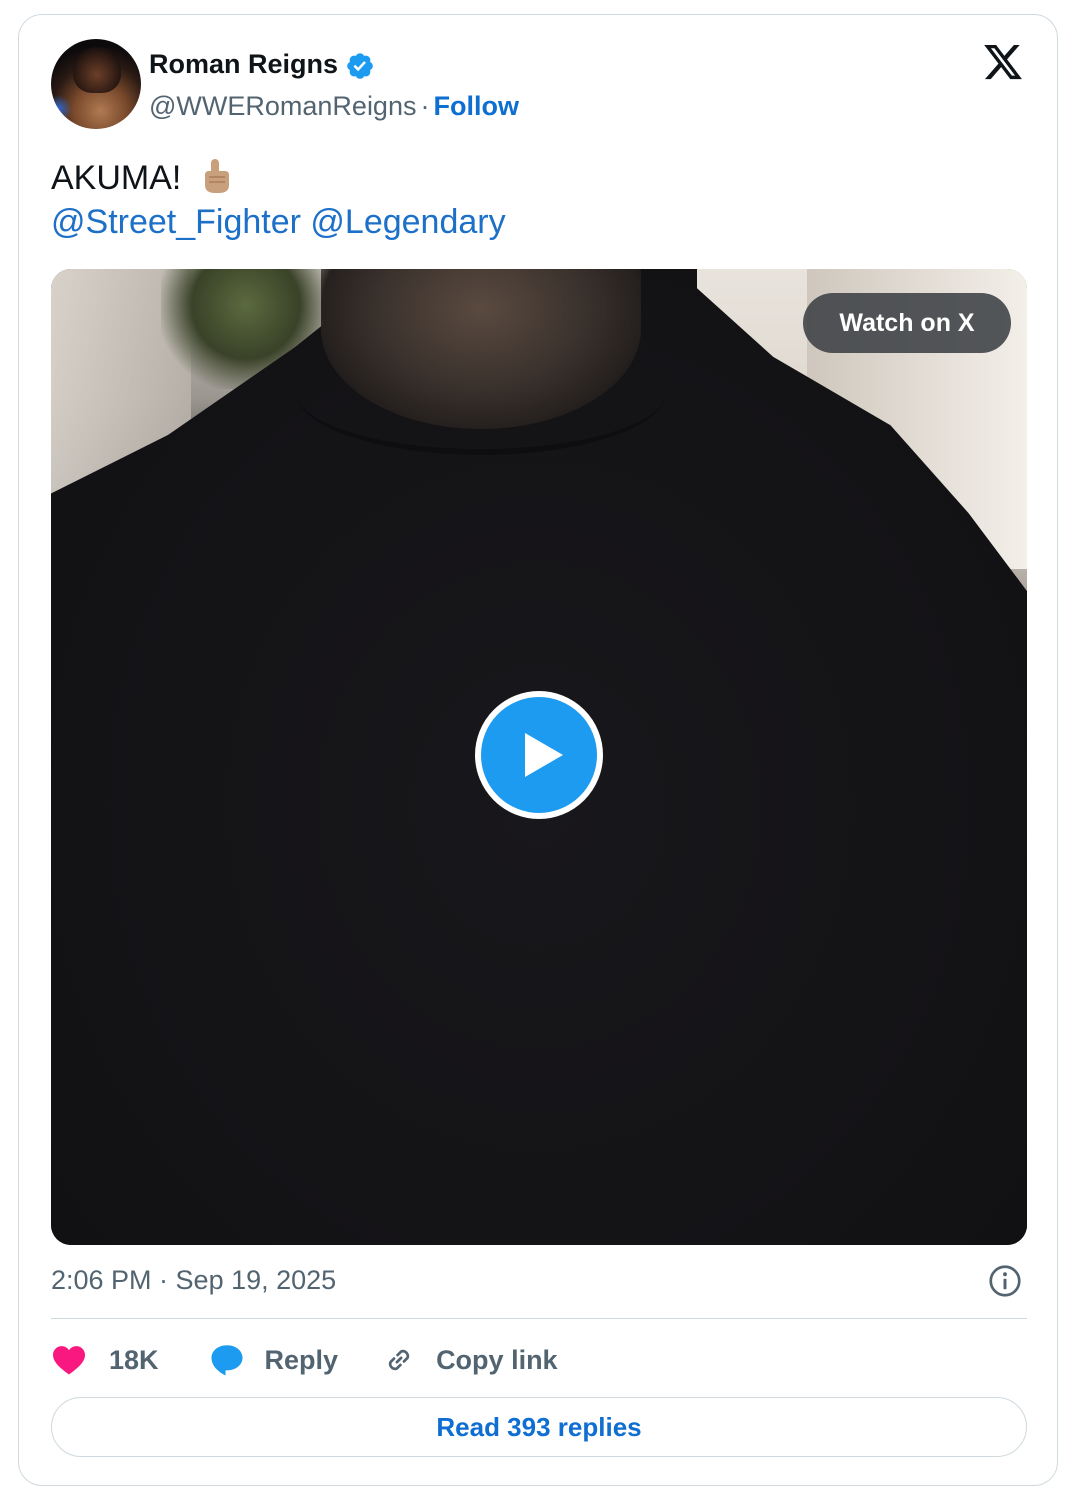 The height and width of the screenshot is (1500, 1077). What do you see at coordinates (116, 178) in the screenshot?
I see `tweet-text: AKUMA!` at bounding box center [116, 178].